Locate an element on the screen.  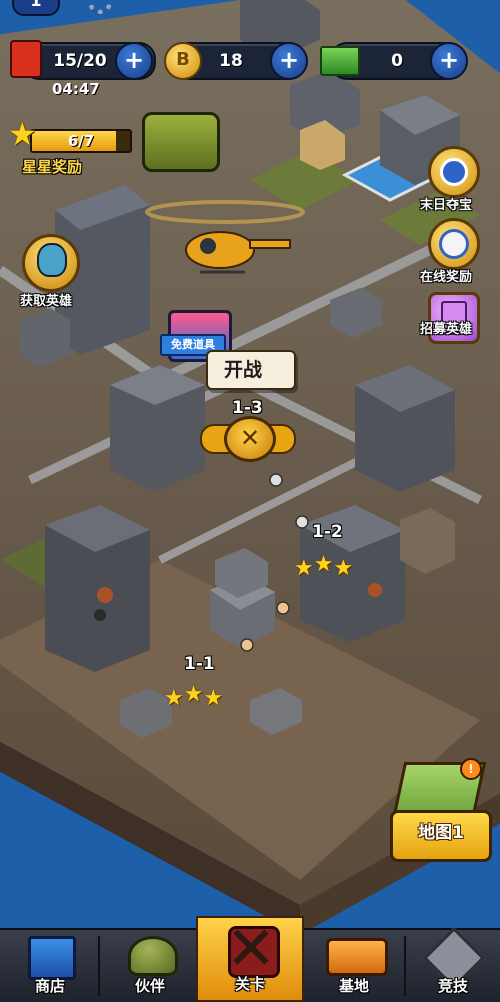
crossed-swords-icon: ✕ is located at coordinates (250, 439).